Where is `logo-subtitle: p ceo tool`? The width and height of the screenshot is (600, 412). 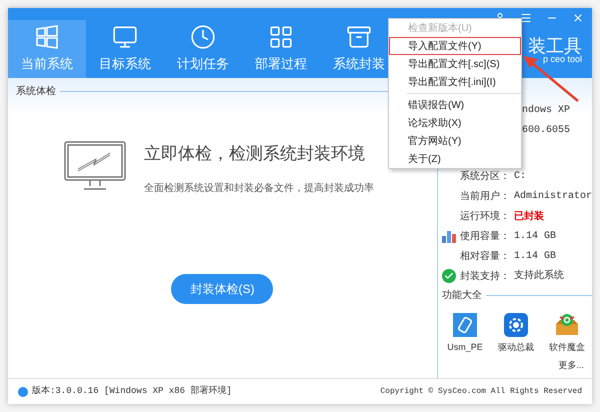 logo-subtitle: p ceo tool is located at coordinates (562, 59).